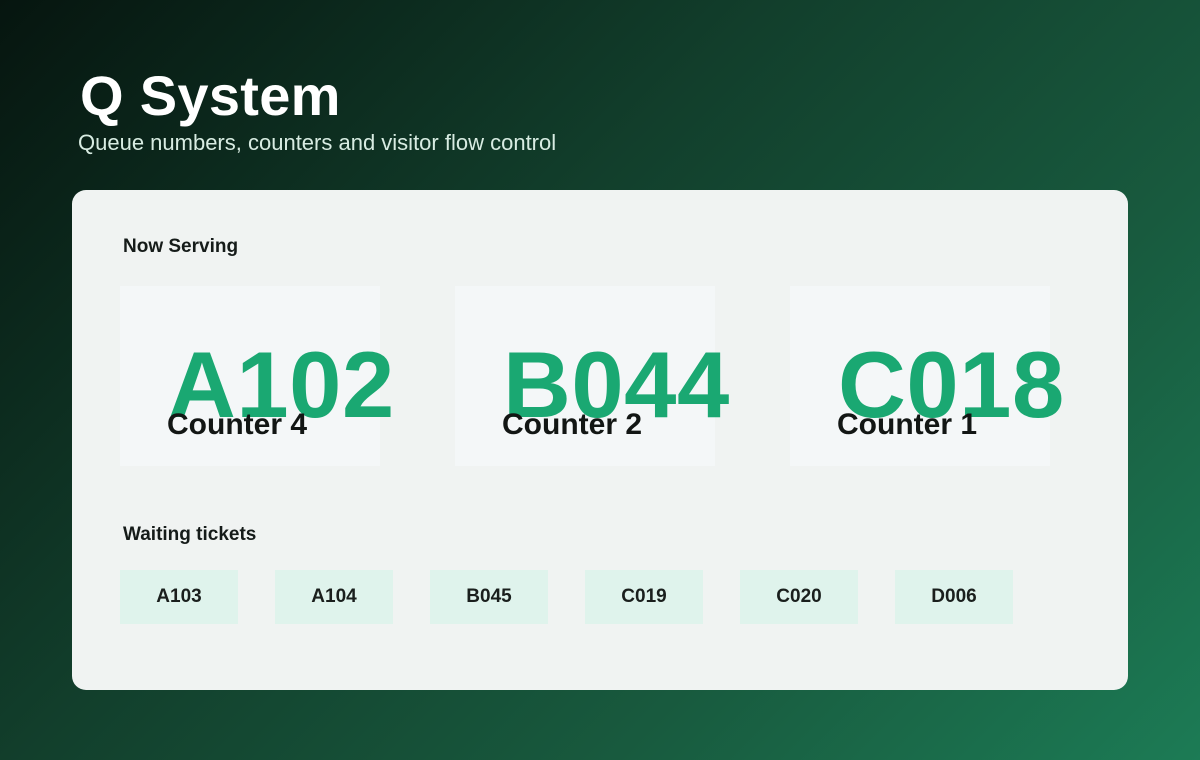 This screenshot has height=760, width=1200. Describe the element at coordinates (179, 597) in the screenshot. I see `waiting-ticket-chip: A103` at that location.